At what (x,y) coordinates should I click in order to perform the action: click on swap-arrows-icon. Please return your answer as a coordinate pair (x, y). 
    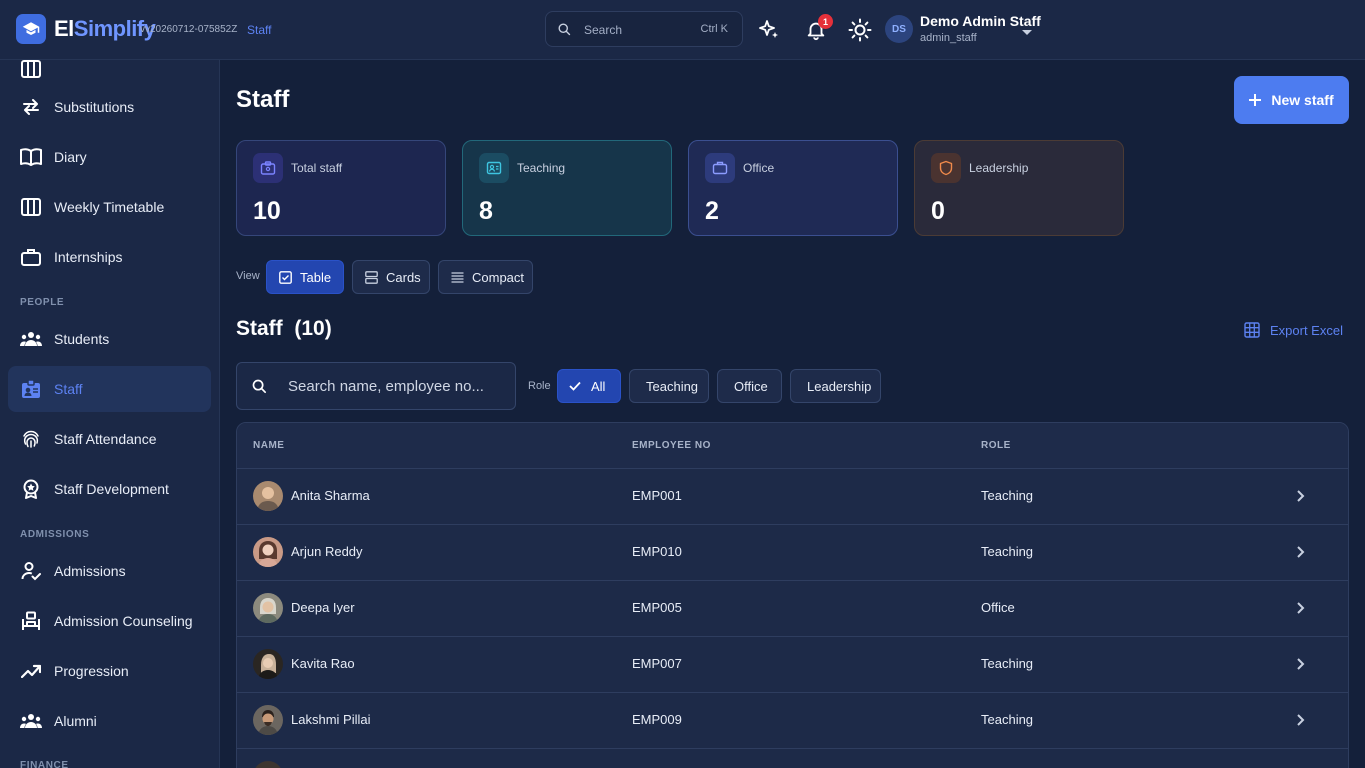
    Looking at the image, I should click on (31, 107).